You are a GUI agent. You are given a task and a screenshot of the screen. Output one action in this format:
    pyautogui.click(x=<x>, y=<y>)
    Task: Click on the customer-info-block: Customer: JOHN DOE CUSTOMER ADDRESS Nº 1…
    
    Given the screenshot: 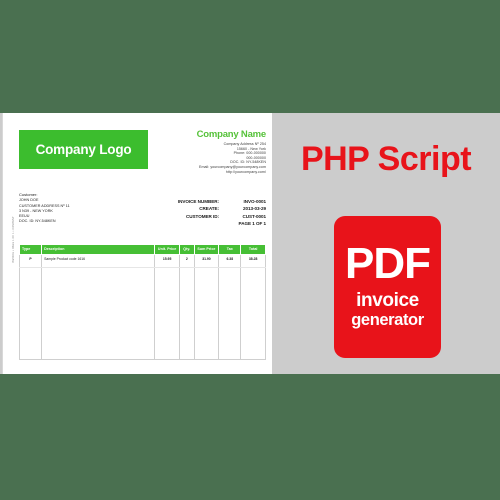 What is the action you would take?
    pyautogui.click(x=79, y=208)
    